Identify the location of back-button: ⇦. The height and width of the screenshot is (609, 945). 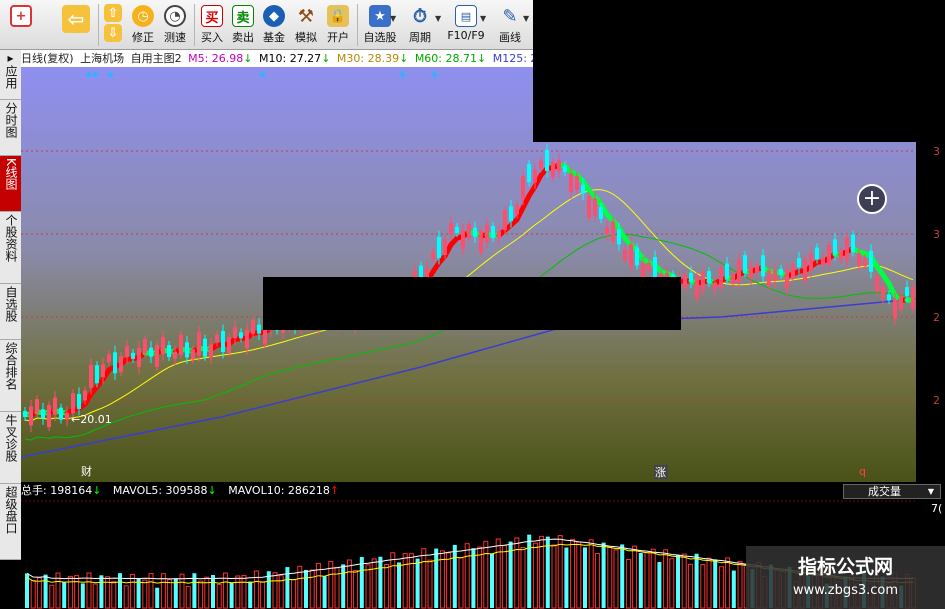
(76, 25).